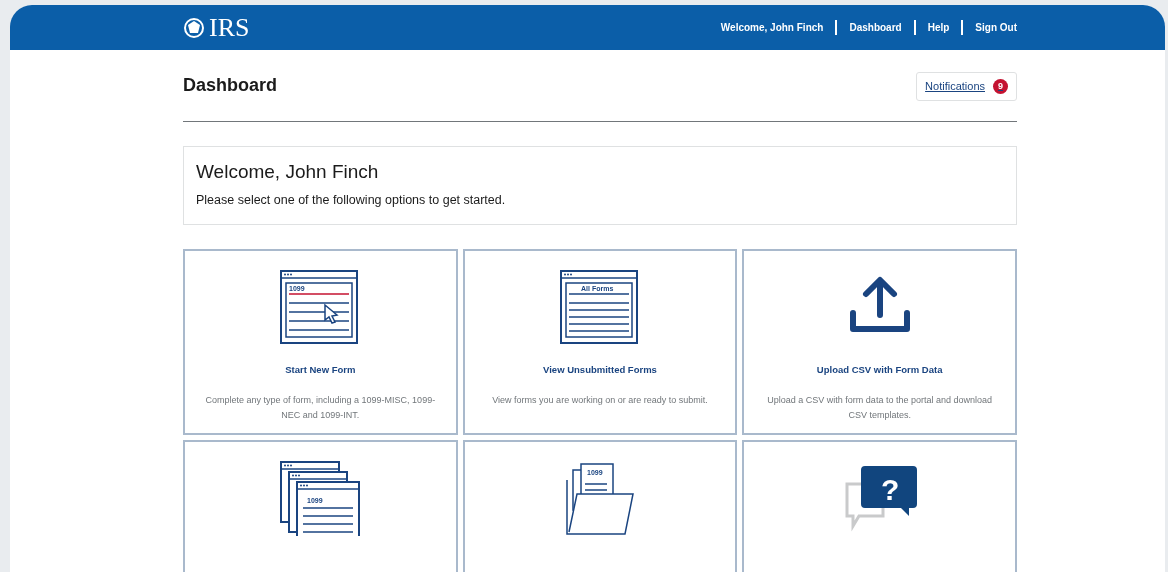  I want to click on form-list-window-icon, so click(599, 307).